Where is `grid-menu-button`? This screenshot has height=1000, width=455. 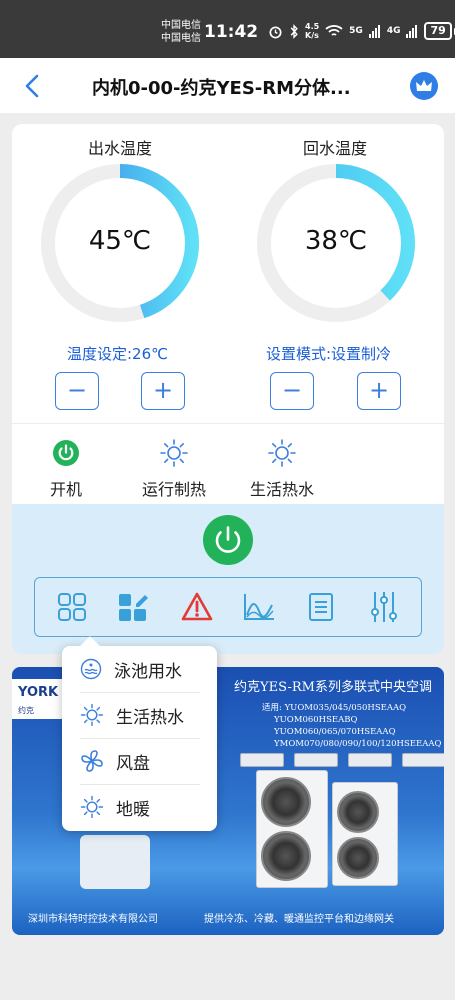 grid-menu-button is located at coordinates (72, 607).